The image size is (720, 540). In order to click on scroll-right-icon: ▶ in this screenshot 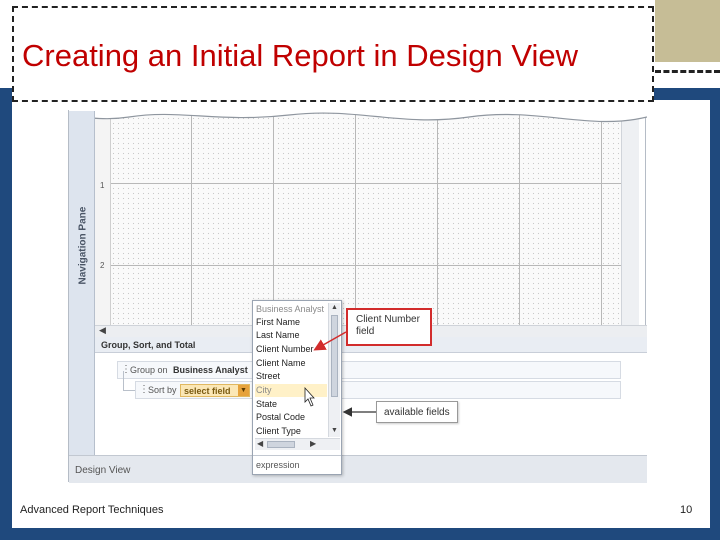, I will do `click(313, 443)`.